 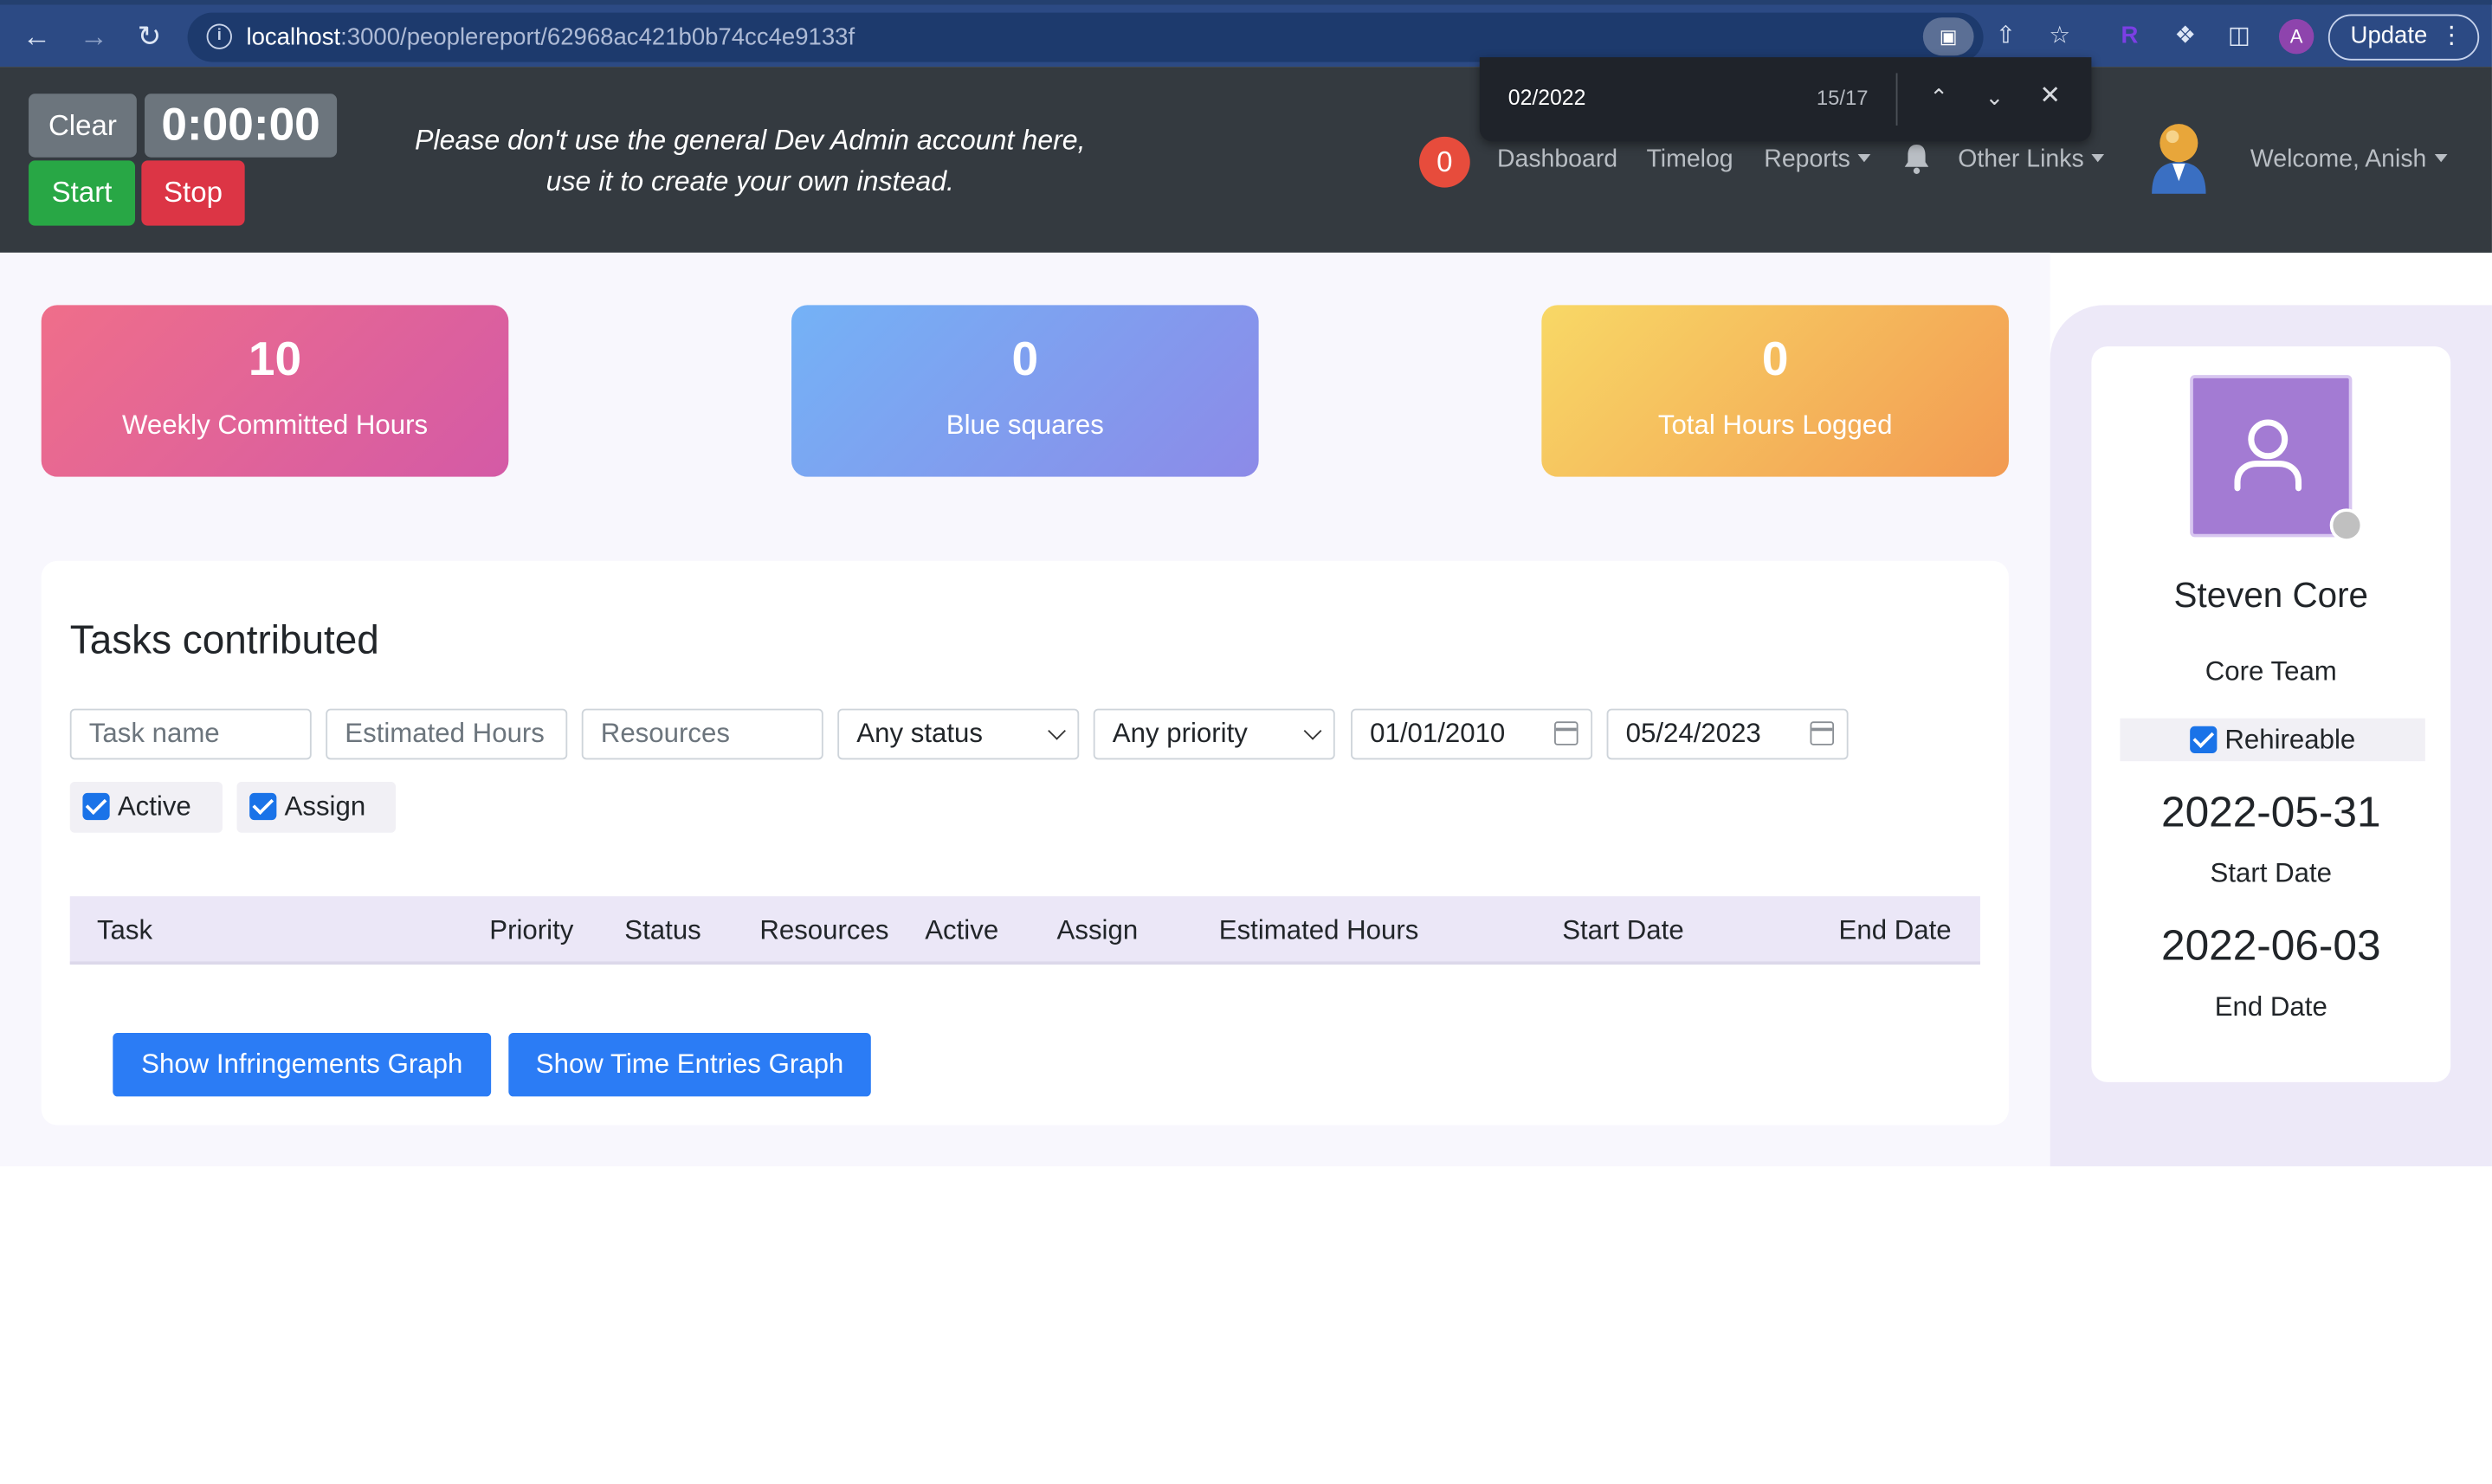 What do you see at coordinates (823, 931) in the screenshot?
I see `col-resources: Resources` at bounding box center [823, 931].